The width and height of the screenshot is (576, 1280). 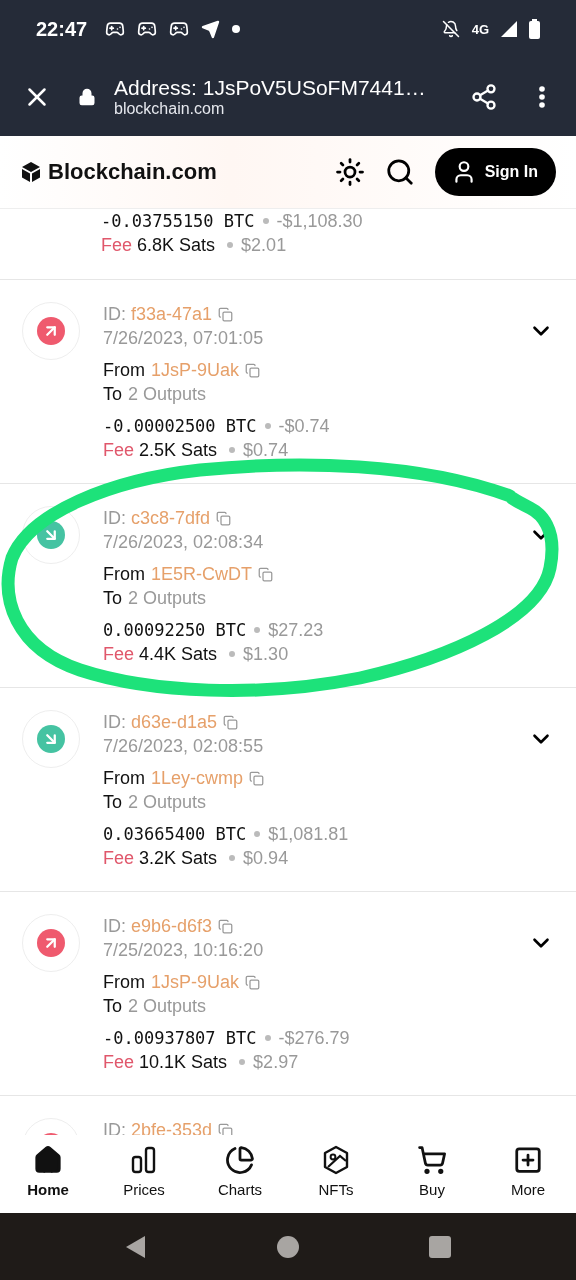 I want to click on usd-amount: -$1,108.30, so click(x=319, y=221).